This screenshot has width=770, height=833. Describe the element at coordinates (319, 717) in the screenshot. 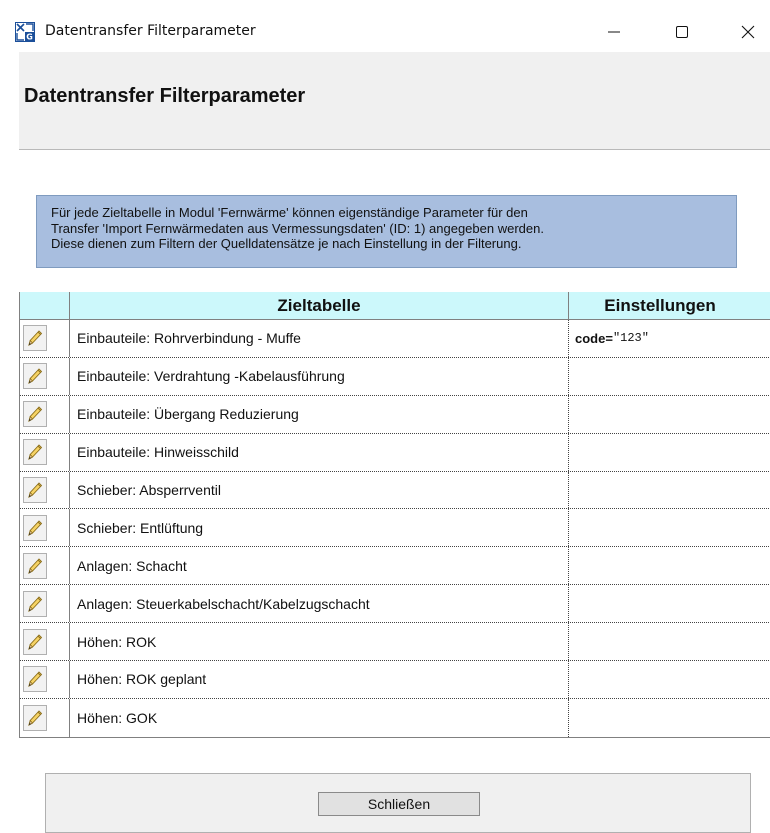

I see `zieltabelle-cell: Höhen: GOK` at that location.